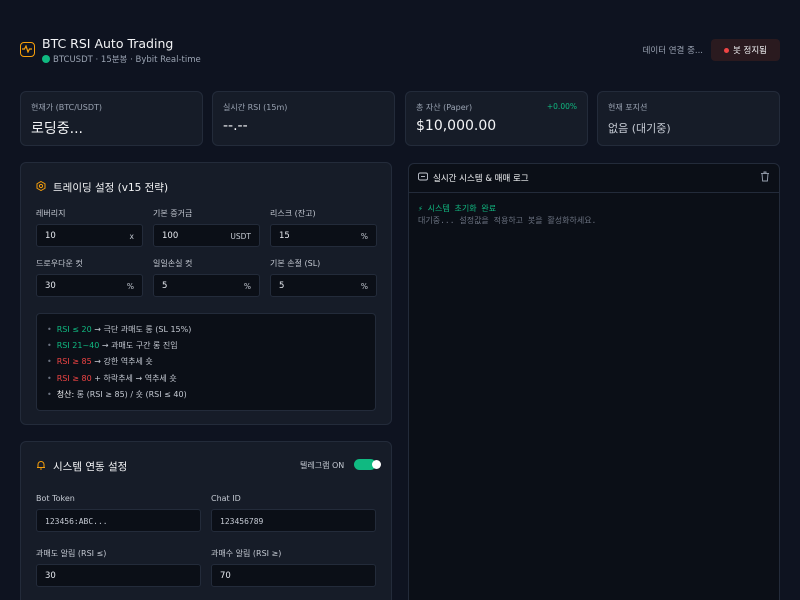 The image size is (800, 600). Describe the element at coordinates (51, 213) in the screenshot. I see `leverage-label: 레버리지` at that location.